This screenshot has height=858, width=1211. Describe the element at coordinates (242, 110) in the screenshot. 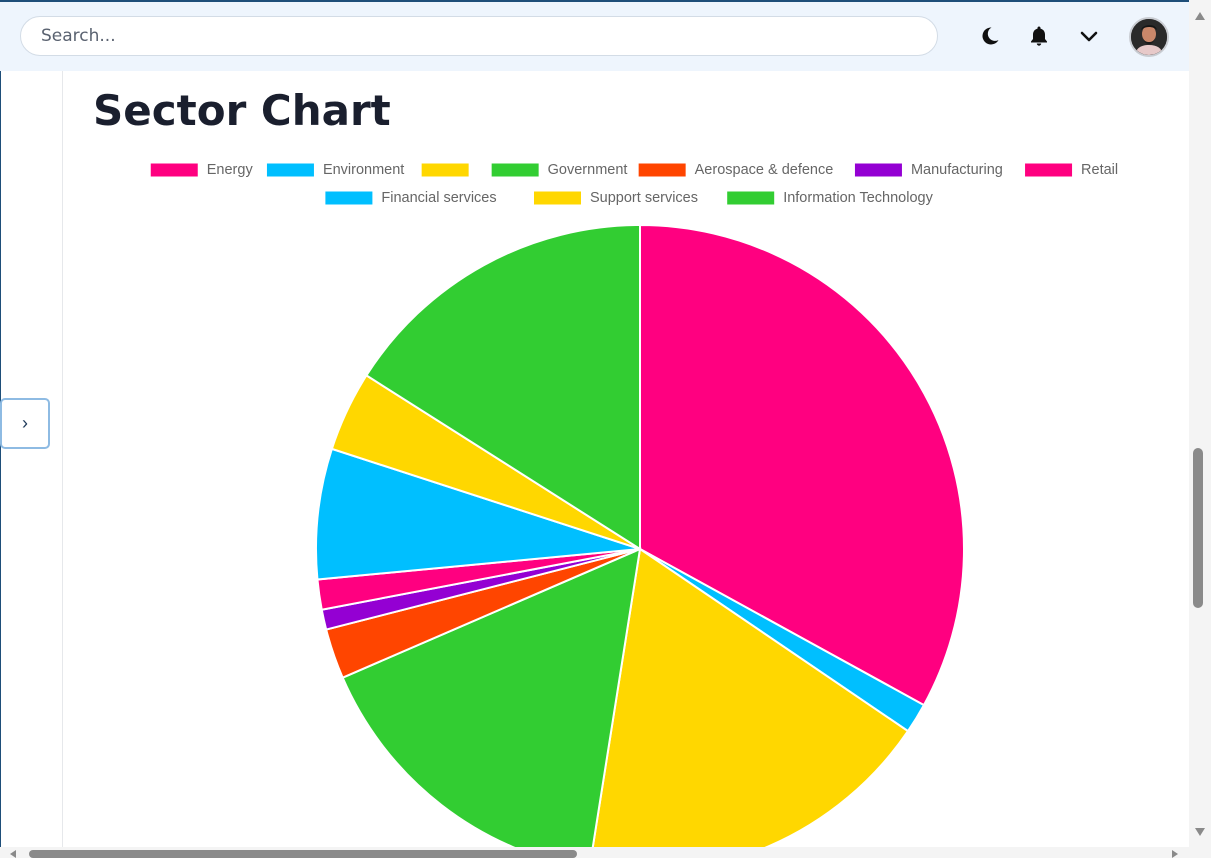

I see `page-title: Sector Chart` at that location.